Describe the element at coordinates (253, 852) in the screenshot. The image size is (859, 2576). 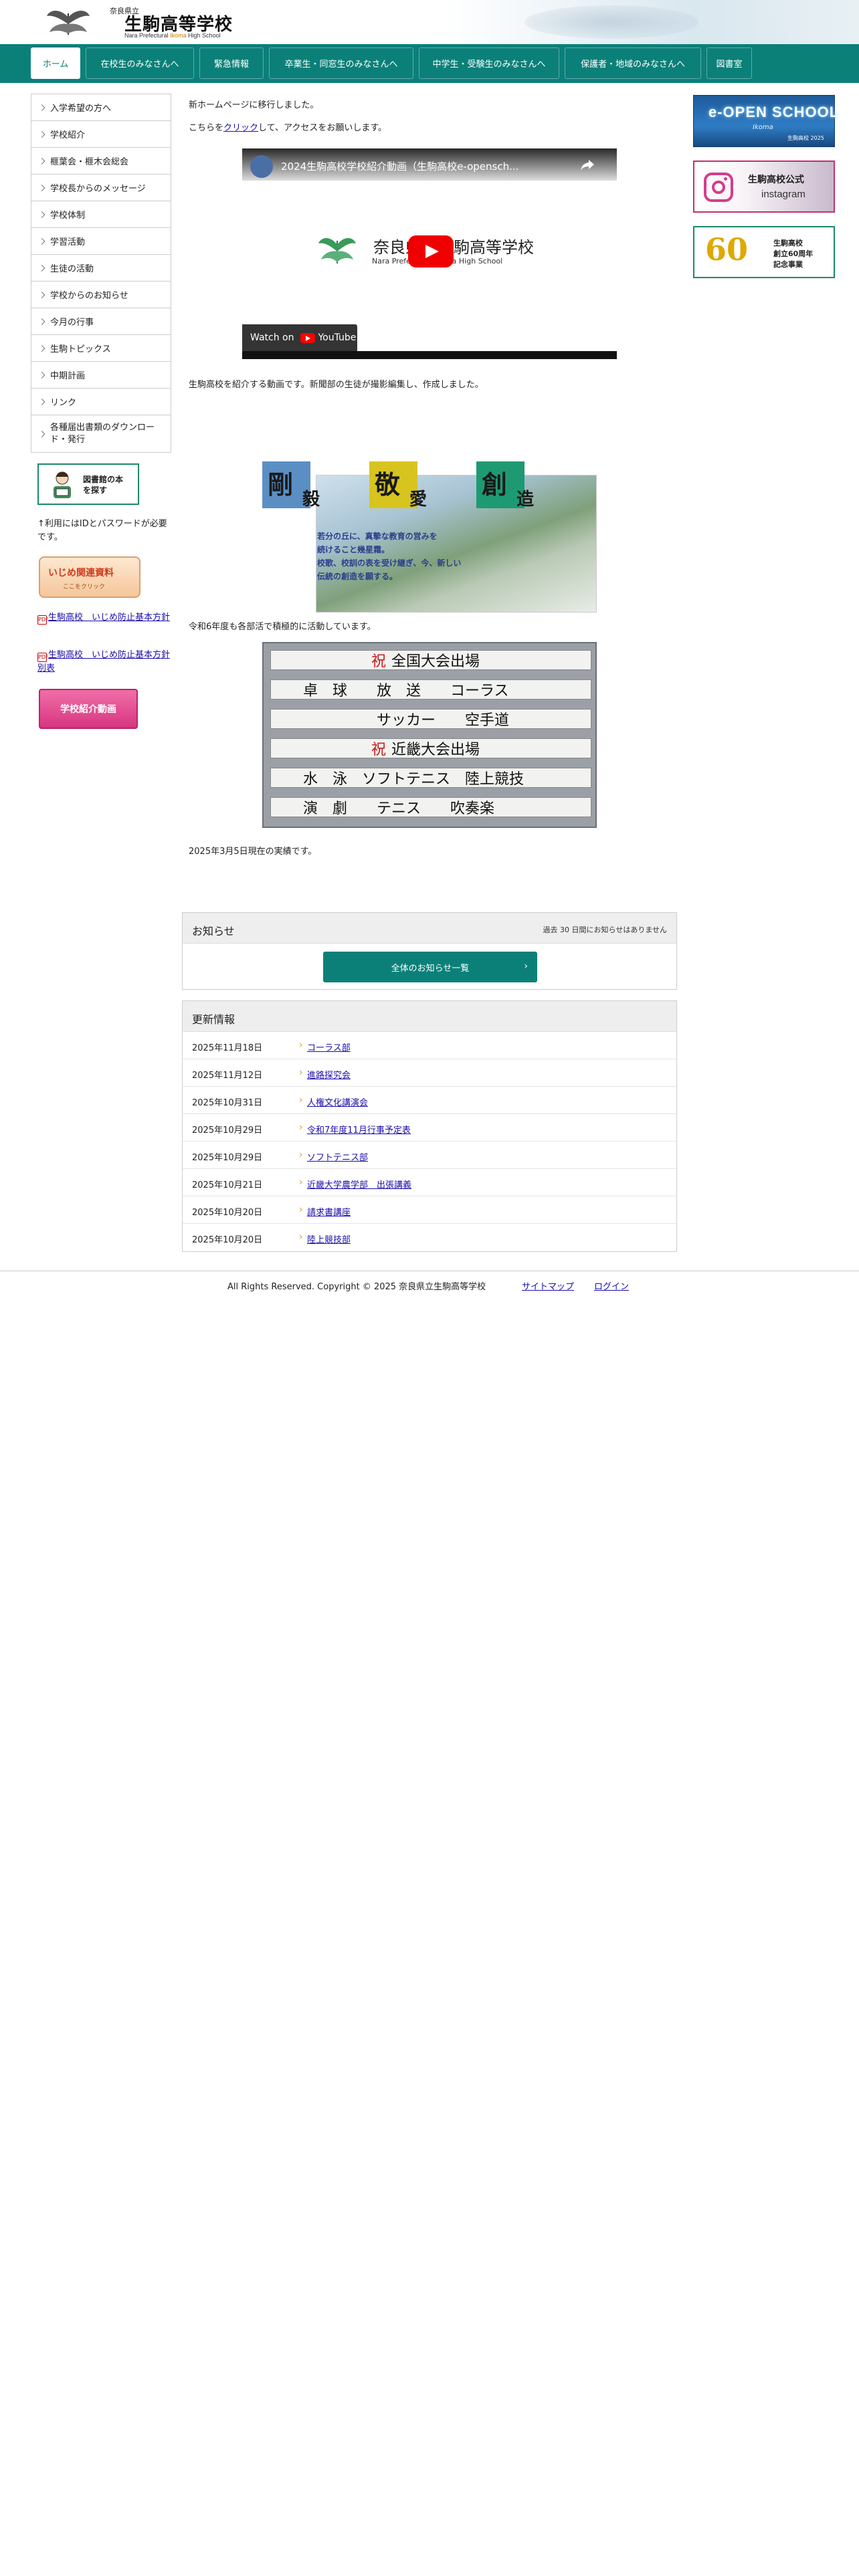
I see `record-date-text: 2025年3月5日現在の実績です。` at that location.